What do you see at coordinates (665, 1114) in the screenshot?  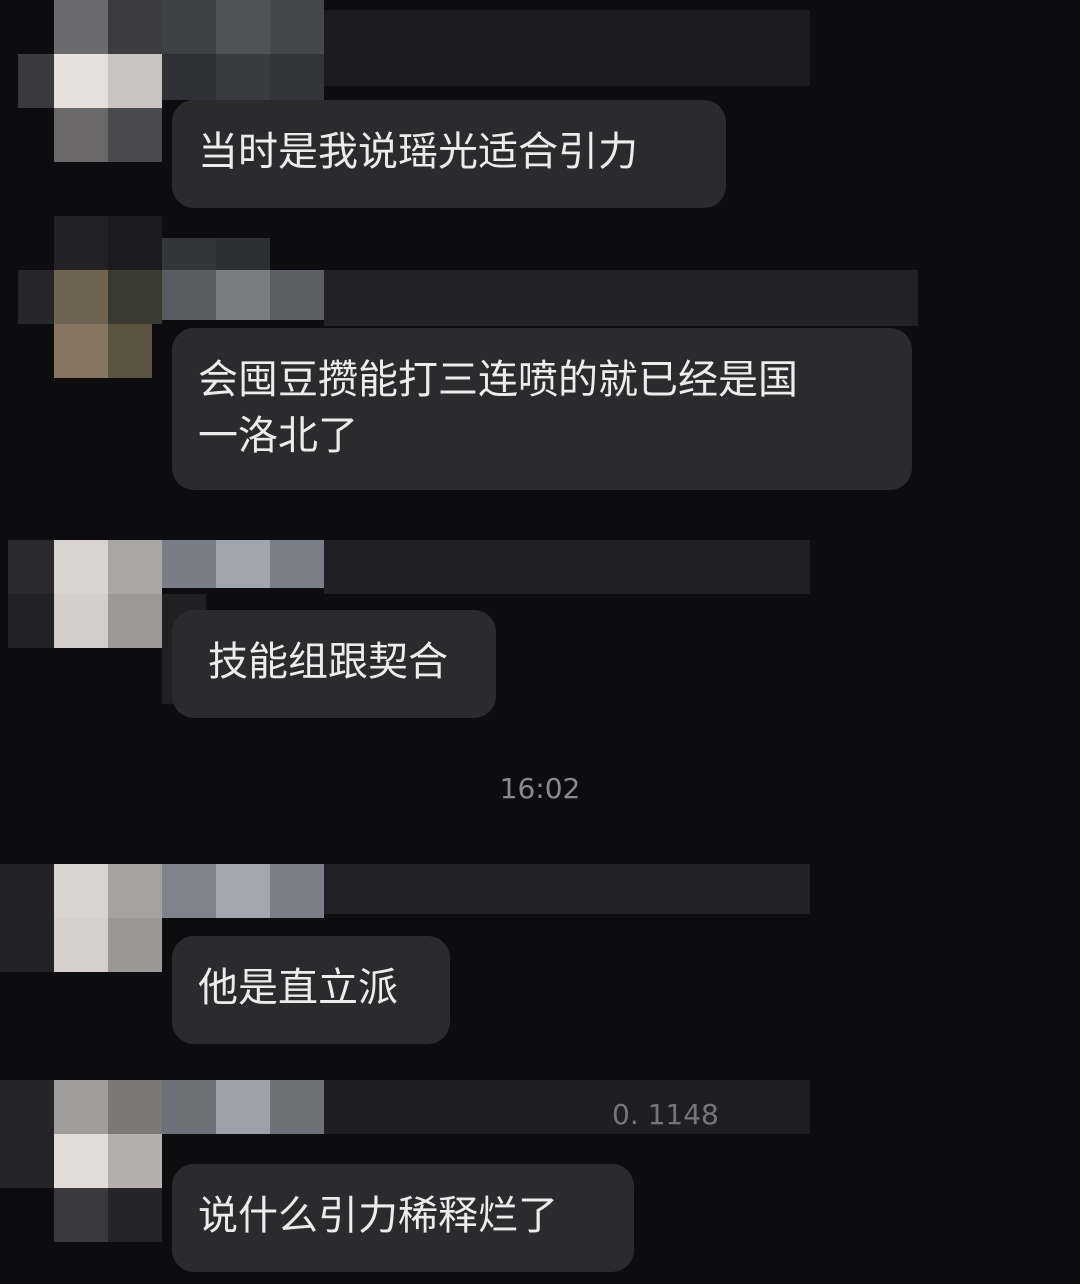 I see `partial-name-text: 0. 1148` at bounding box center [665, 1114].